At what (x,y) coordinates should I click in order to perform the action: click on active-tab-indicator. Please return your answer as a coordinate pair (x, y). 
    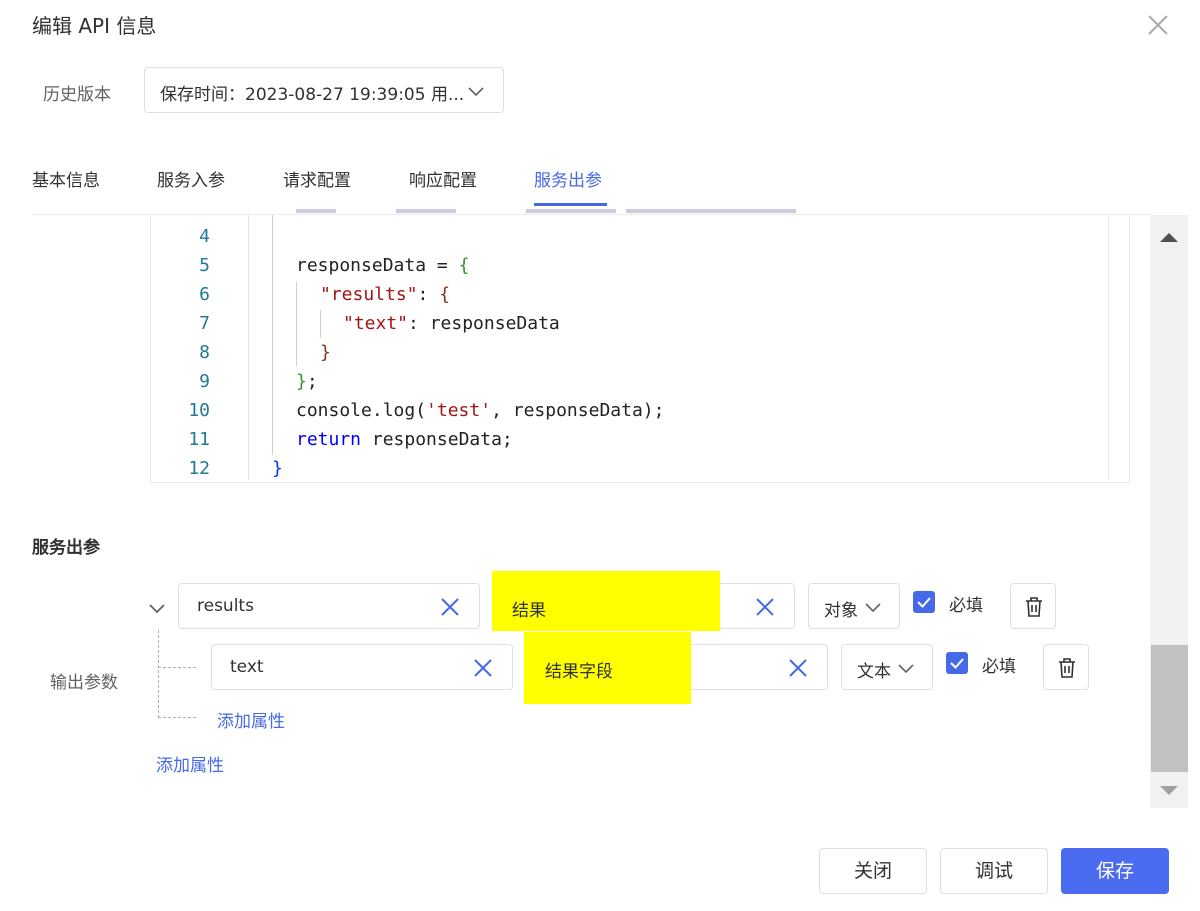
    Looking at the image, I should click on (570, 204).